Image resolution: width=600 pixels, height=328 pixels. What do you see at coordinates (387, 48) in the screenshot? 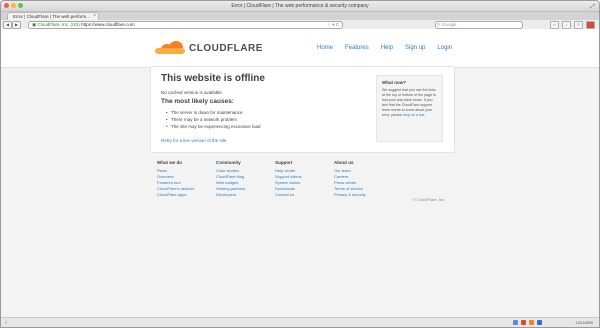
I see `nav-help: Help` at bounding box center [387, 48].